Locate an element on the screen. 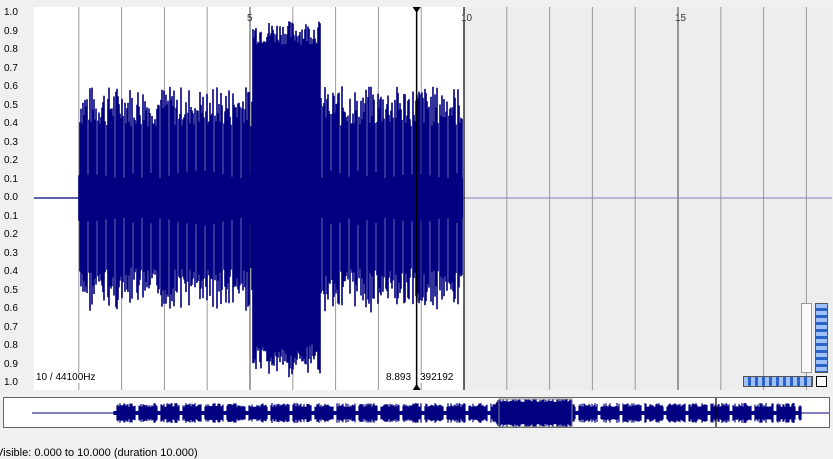  x-tick-label: 15 is located at coordinates (681, 18).